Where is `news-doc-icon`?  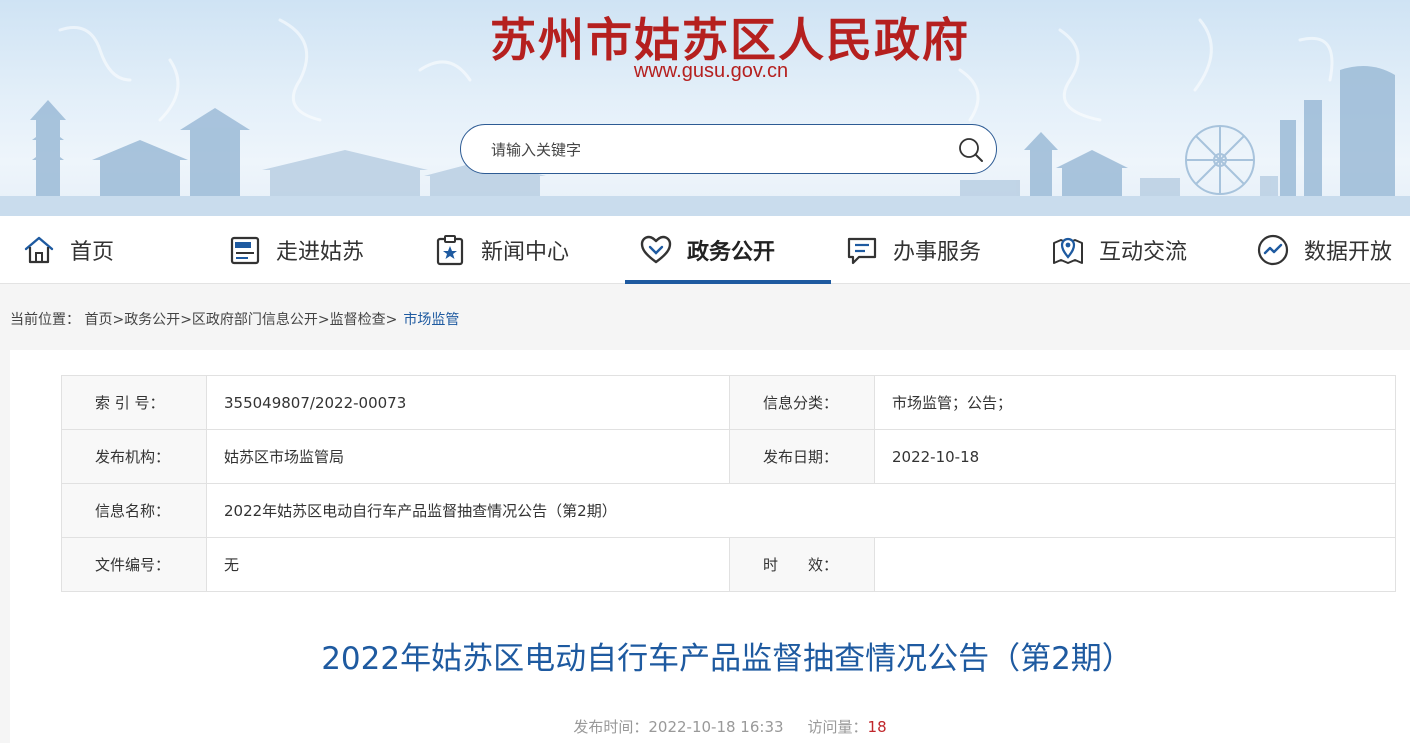
news-doc-icon is located at coordinates (245, 250).